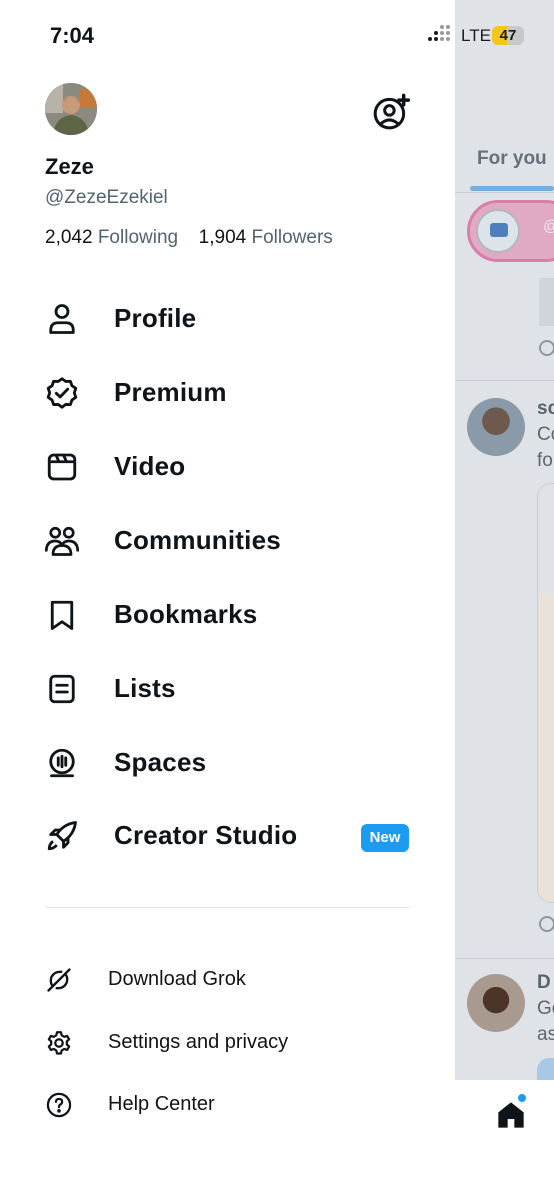 The image size is (554, 1199). I want to click on channels-logo, so click(498, 231).